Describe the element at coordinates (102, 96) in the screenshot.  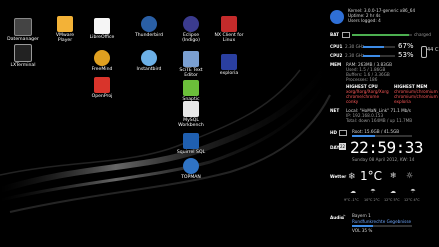
I see `icon-label: OpenProj` at that location.